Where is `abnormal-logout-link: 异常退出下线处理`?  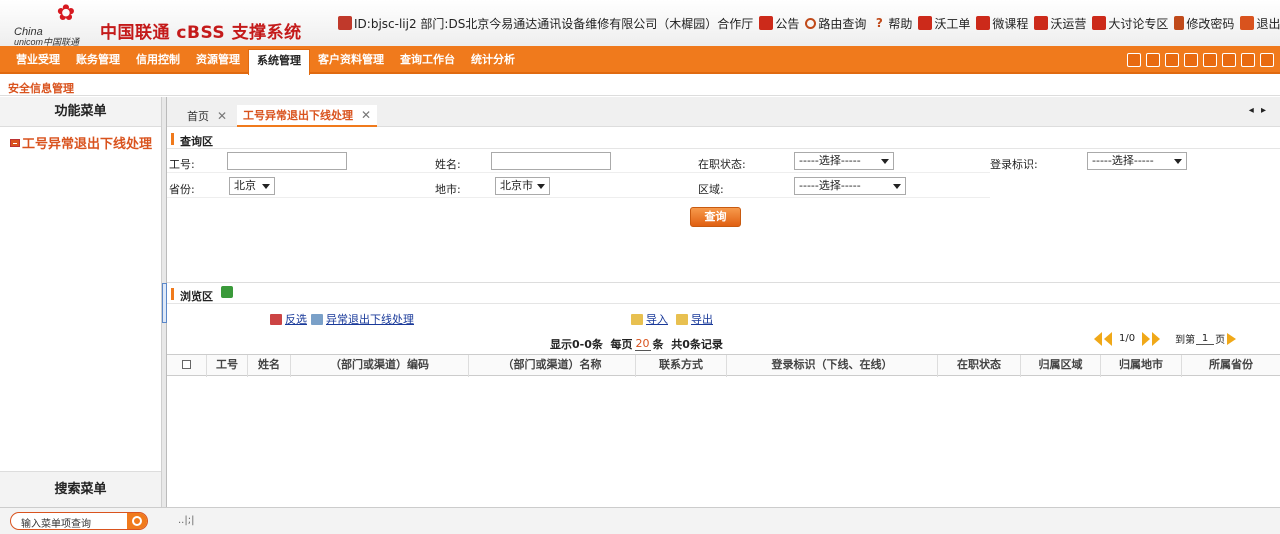 abnormal-logout-link: 异常退出下线处理 is located at coordinates (362, 319).